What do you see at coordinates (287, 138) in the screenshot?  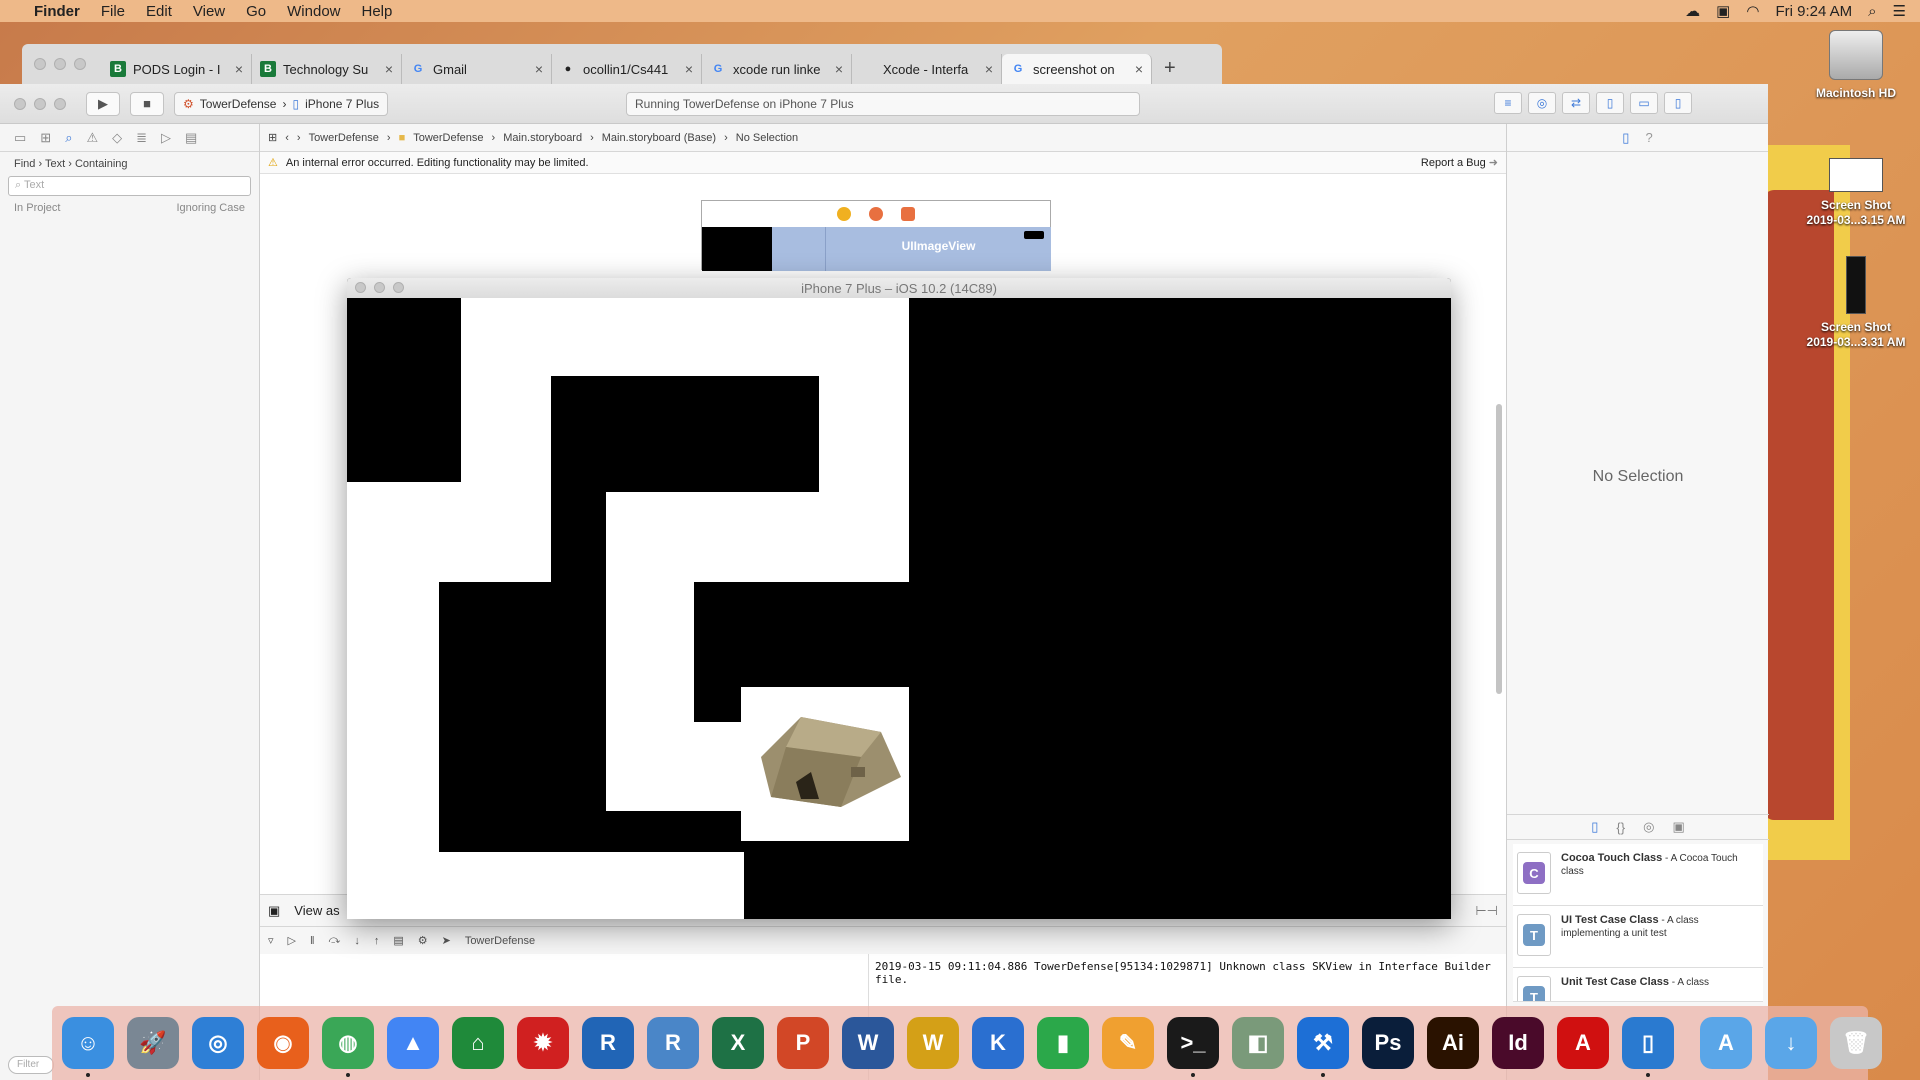 I see `back-arrow-icon: ‹` at bounding box center [287, 138].